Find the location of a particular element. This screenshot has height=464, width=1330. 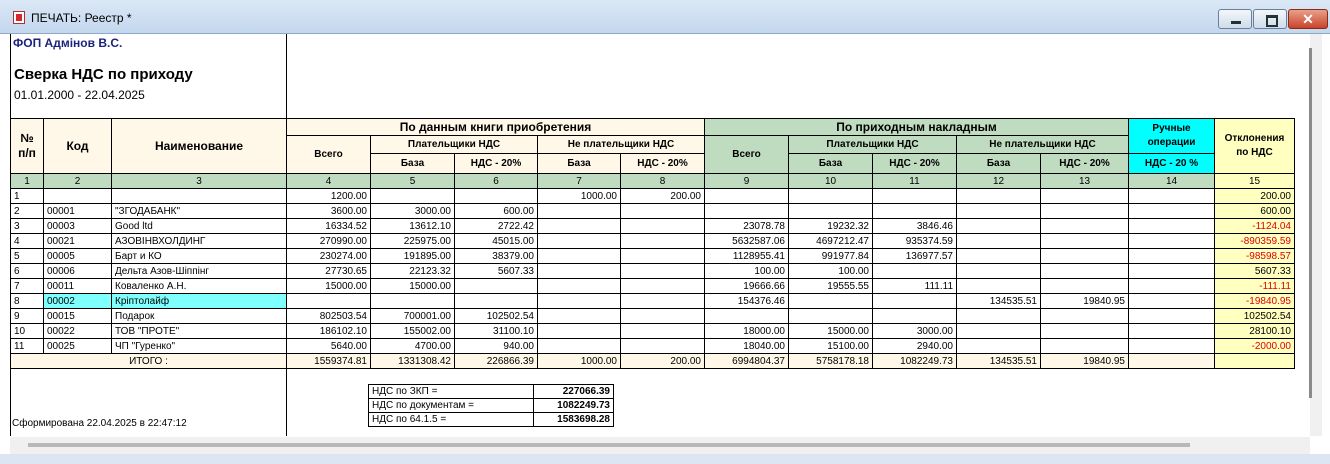

horizontal-scrollbar-thumb is located at coordinates (609, 445).